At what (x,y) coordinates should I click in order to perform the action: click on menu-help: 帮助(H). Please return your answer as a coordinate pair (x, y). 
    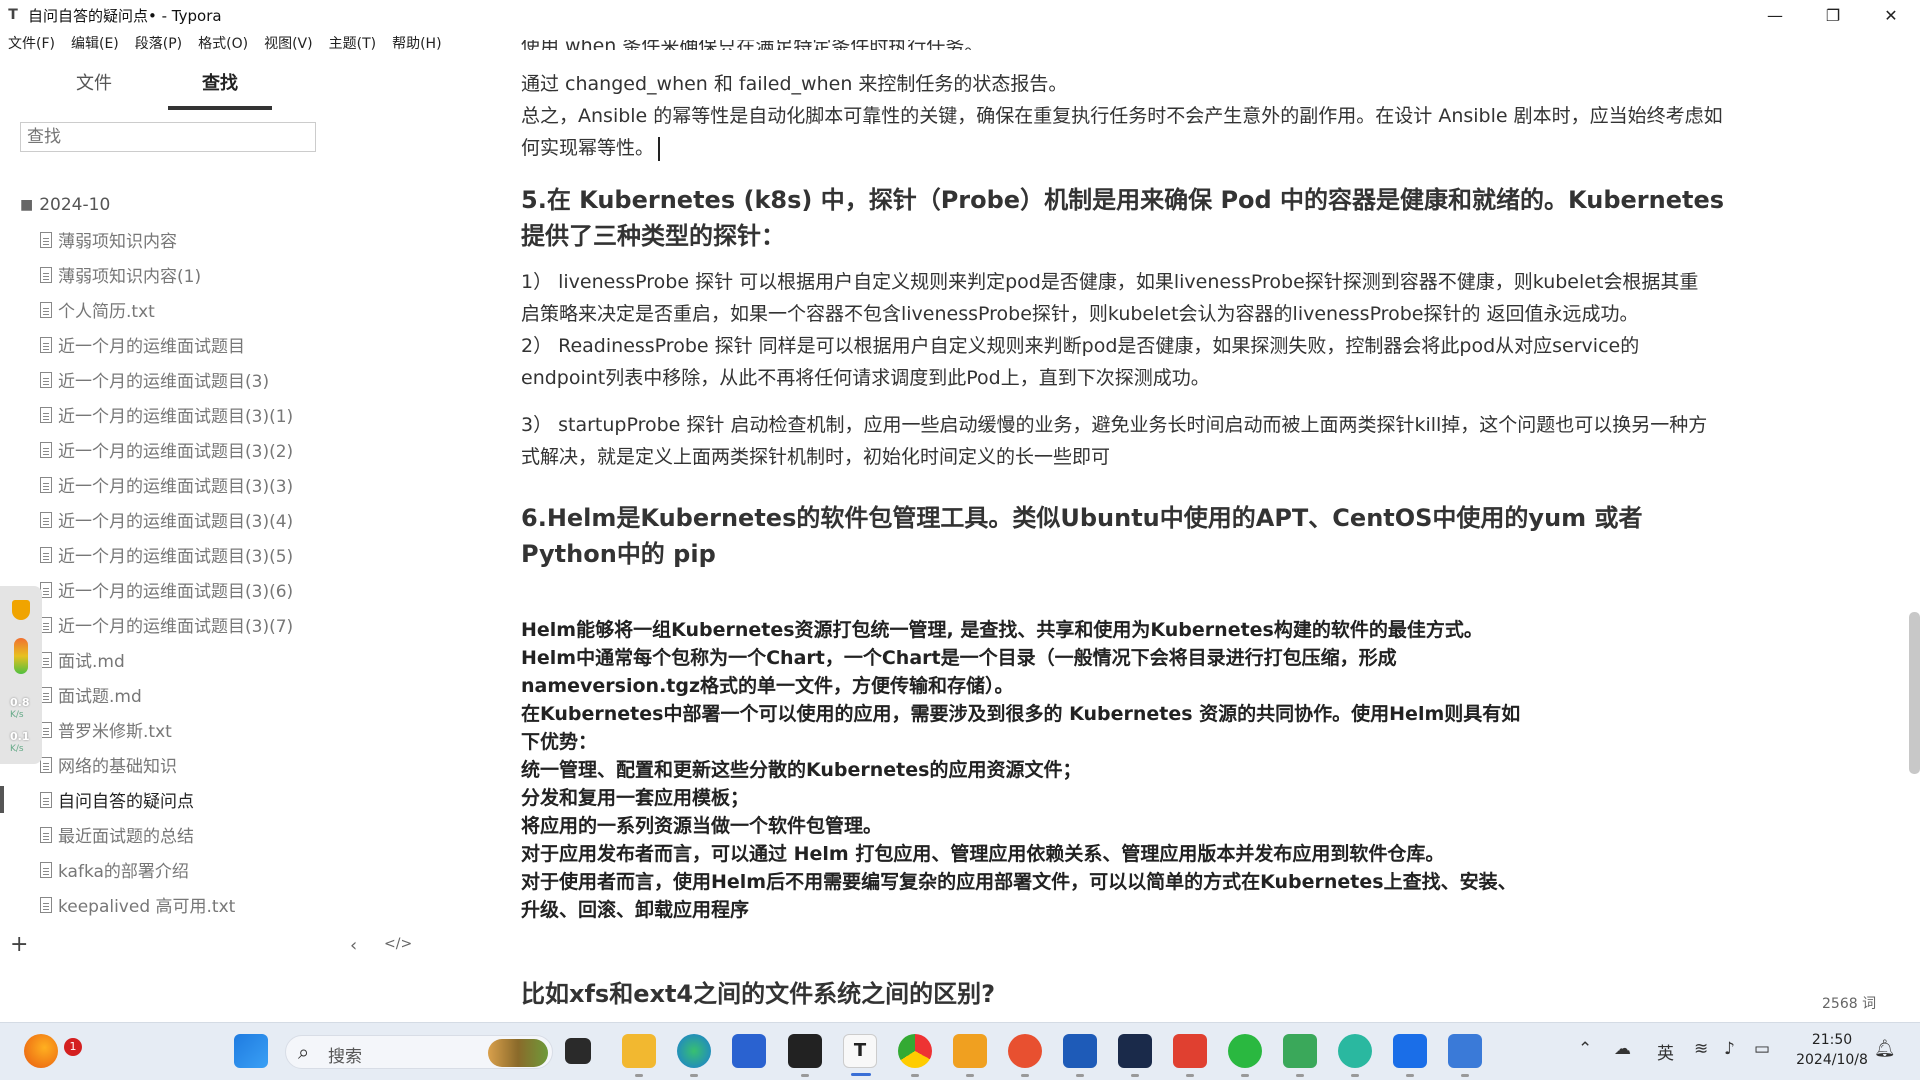
    Looking at the image, I should click on (416, 43).